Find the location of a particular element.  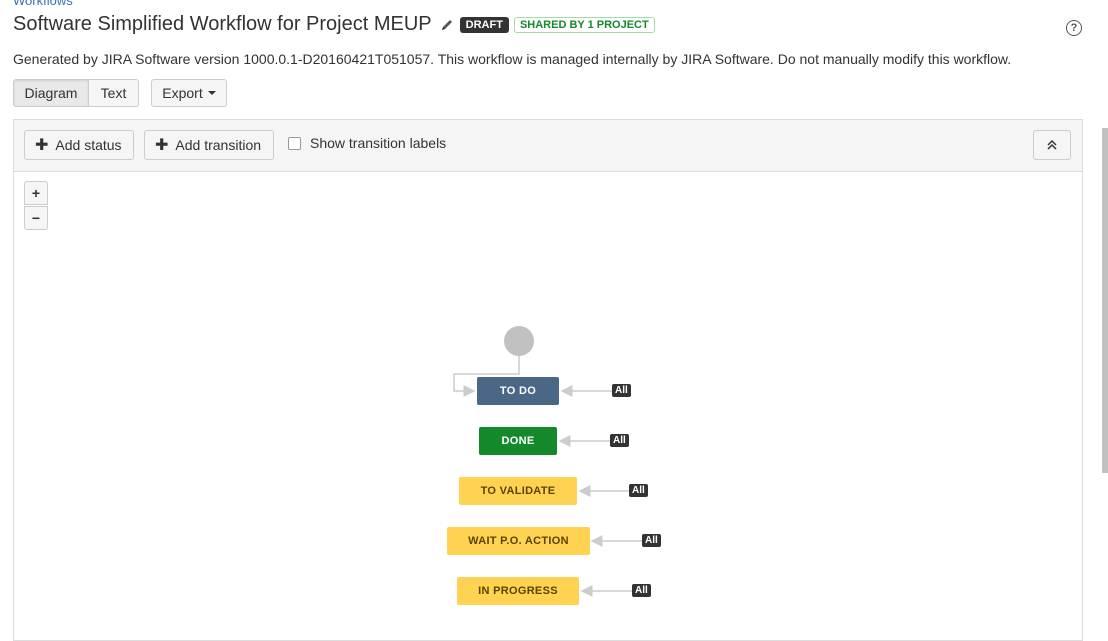

tab-text: Text is located at coordinates (114, 93).